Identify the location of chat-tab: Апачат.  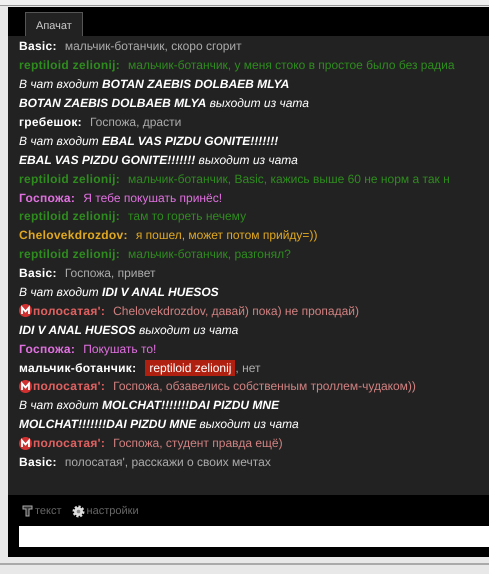
(54, 24).